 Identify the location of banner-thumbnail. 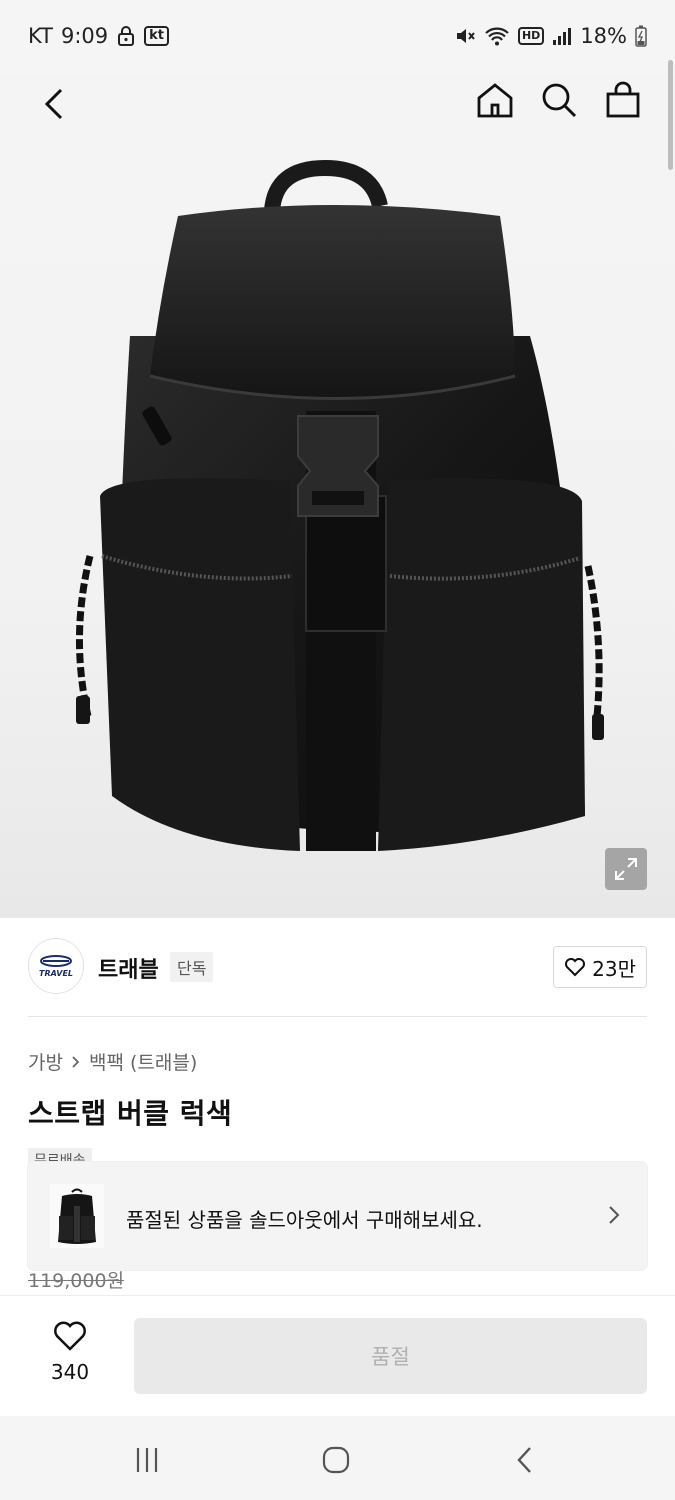
(77, 1216).